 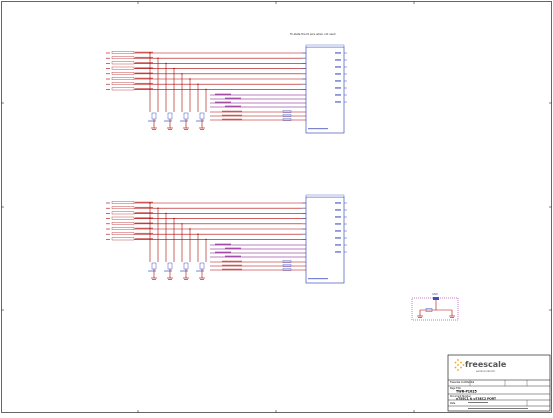 What do you see at coordinates (453, 403) in the screenshot?
I see `tb-row-date: Date` at bounding box center [453, 403].